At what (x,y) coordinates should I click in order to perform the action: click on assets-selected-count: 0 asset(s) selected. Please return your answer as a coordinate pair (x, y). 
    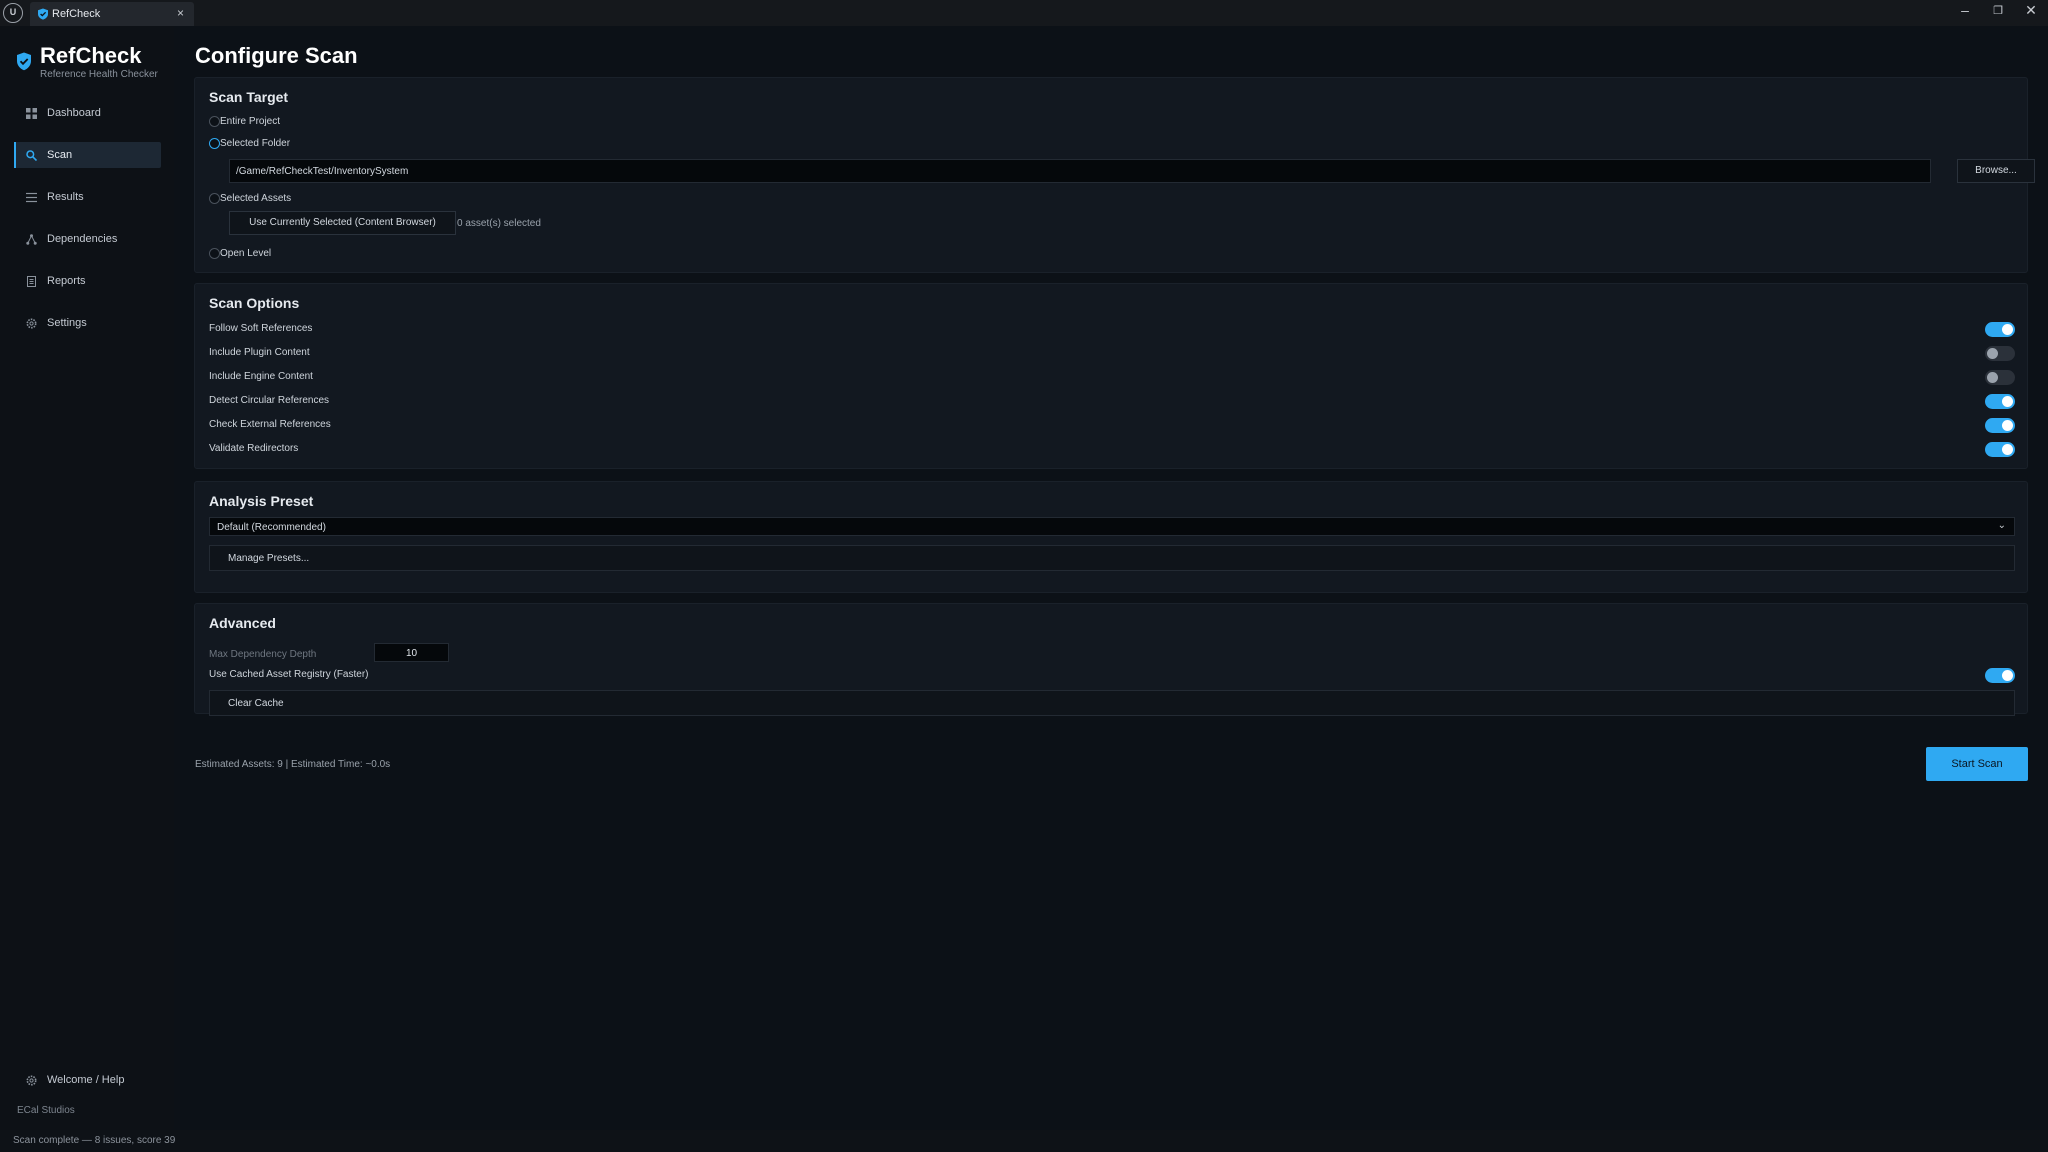
    Looking at the image, I should click on (499, 223).